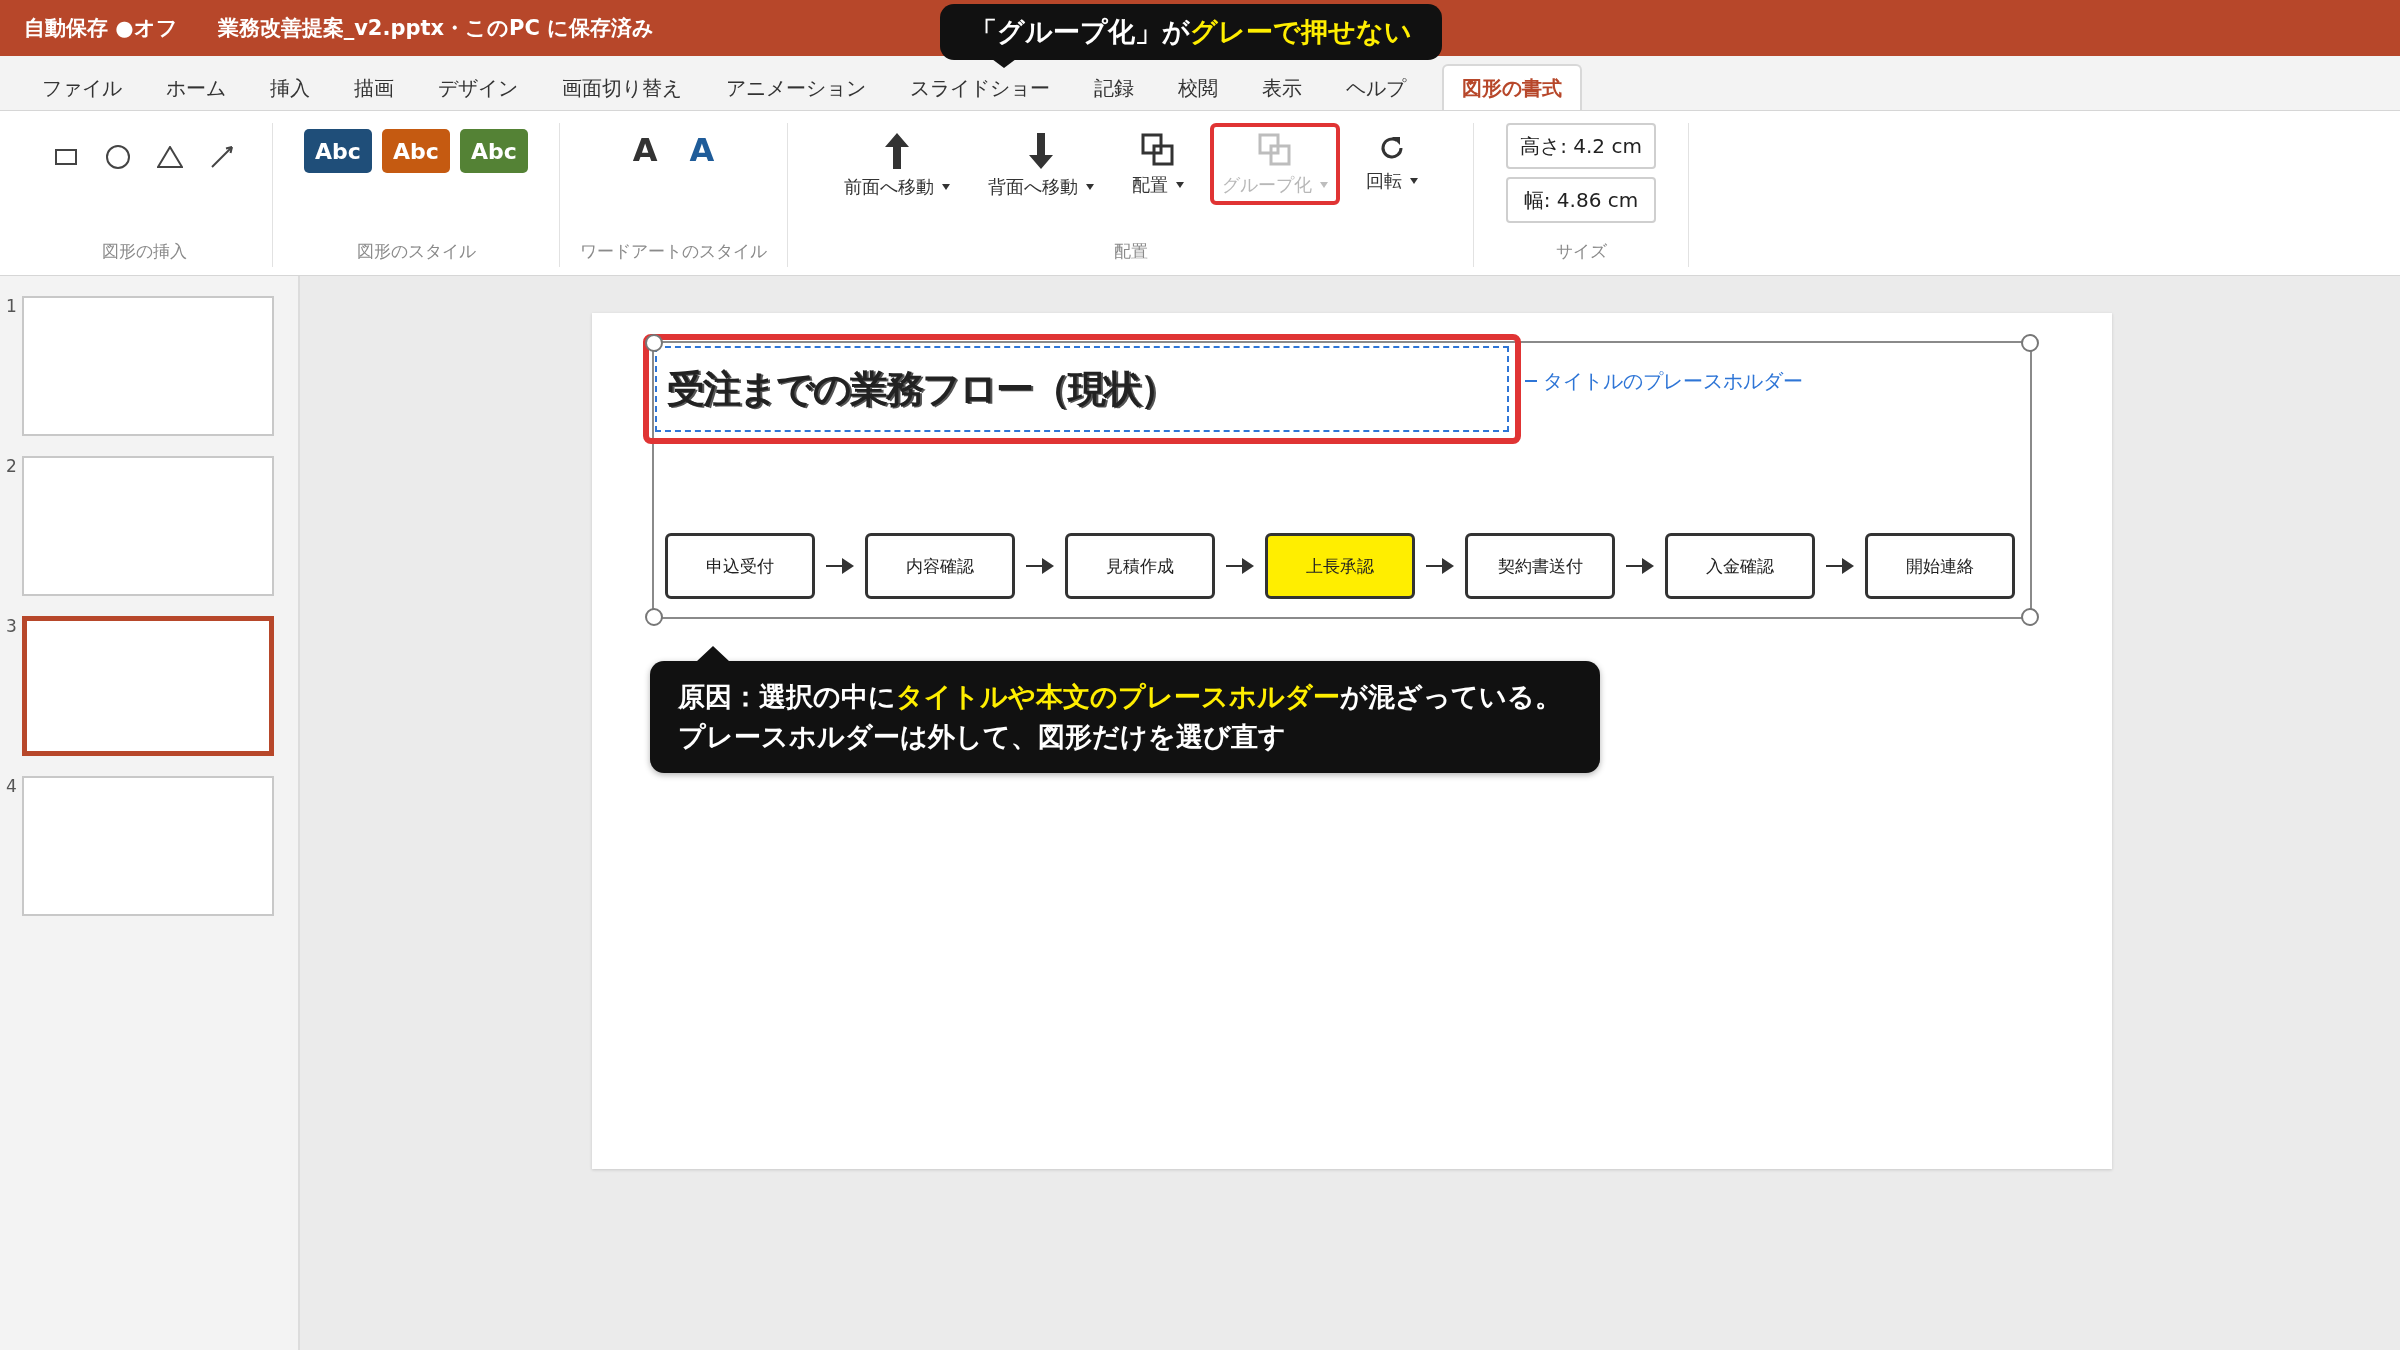  Describe the element at coordinates (118, 157) in the screenshot. I see `circle-icon` at that location.